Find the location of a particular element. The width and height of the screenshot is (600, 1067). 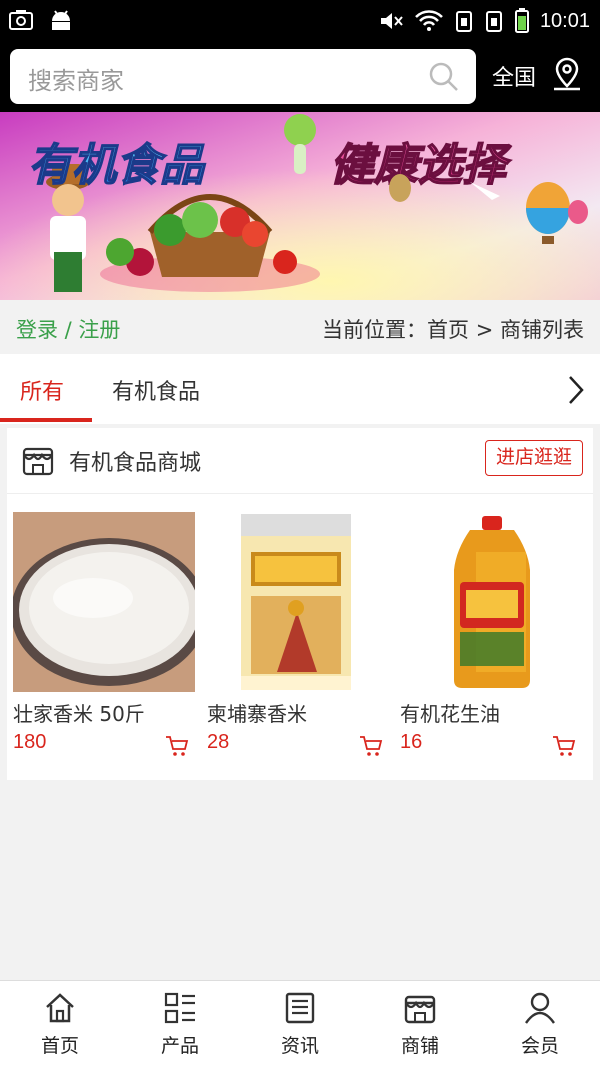

banner-title-right: 健康选择 is located at coordinates (421, 165).